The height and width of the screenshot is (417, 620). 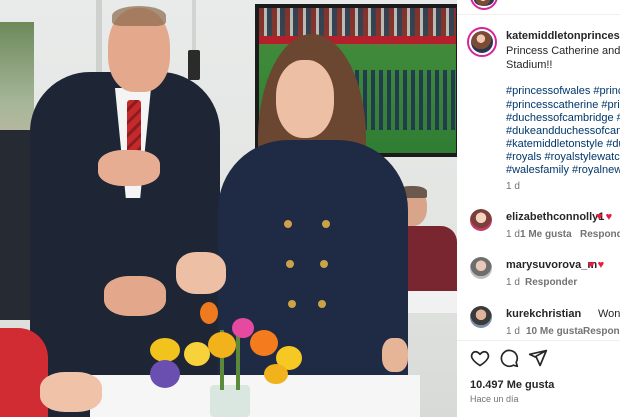 What do you see at coordinates (543, 314) in the screenshot?
I see `comment-username: kurekchristian` at bounding box center [543, 314].